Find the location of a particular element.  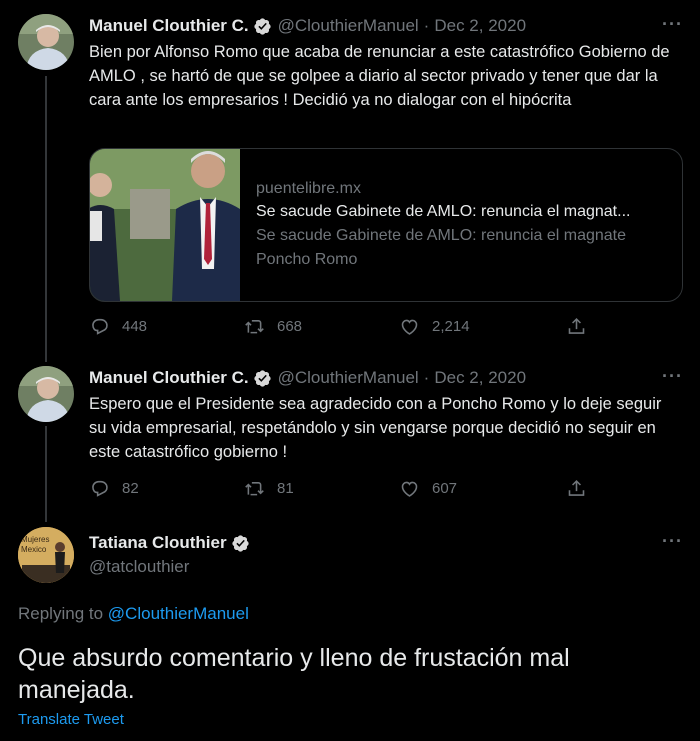

like-count: 2,214 is located at coordinates (451, 326).